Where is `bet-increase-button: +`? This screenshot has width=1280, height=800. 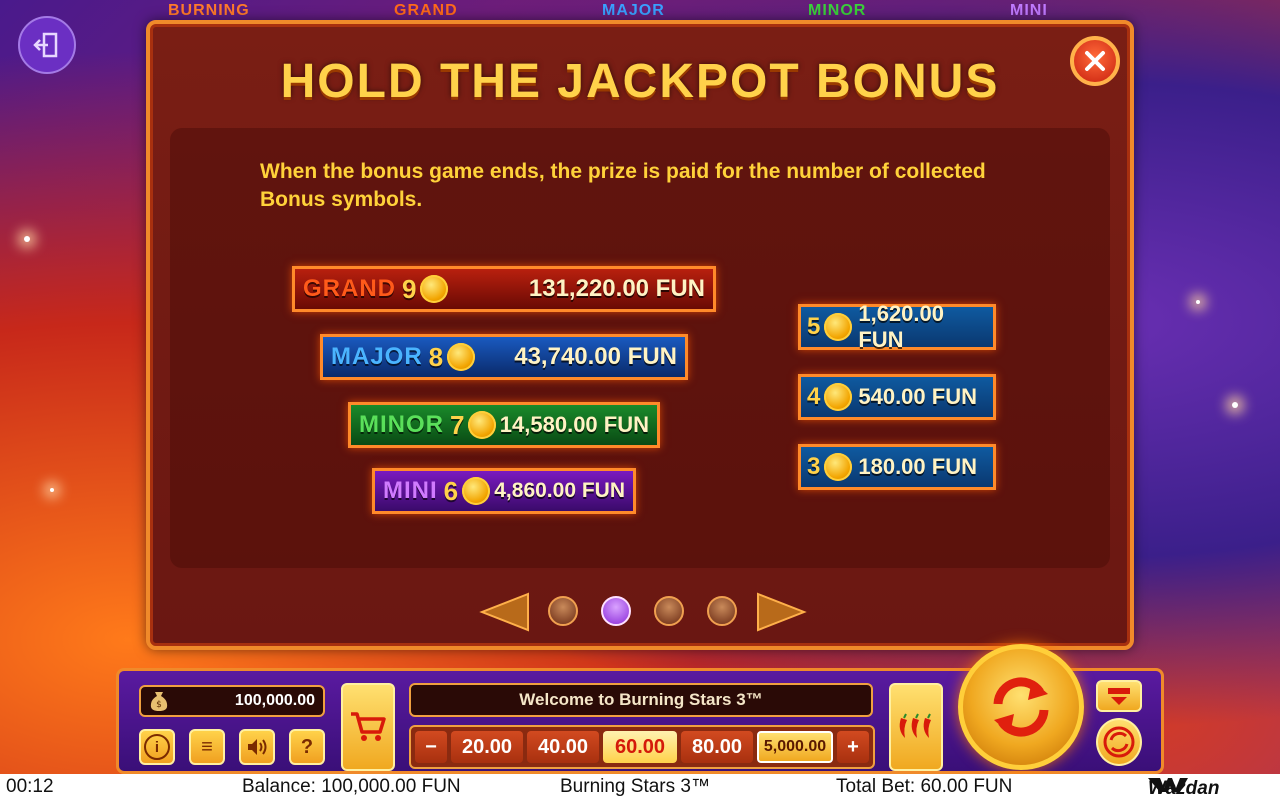 bet-increase-button: + is located at coordinates (853, 747).